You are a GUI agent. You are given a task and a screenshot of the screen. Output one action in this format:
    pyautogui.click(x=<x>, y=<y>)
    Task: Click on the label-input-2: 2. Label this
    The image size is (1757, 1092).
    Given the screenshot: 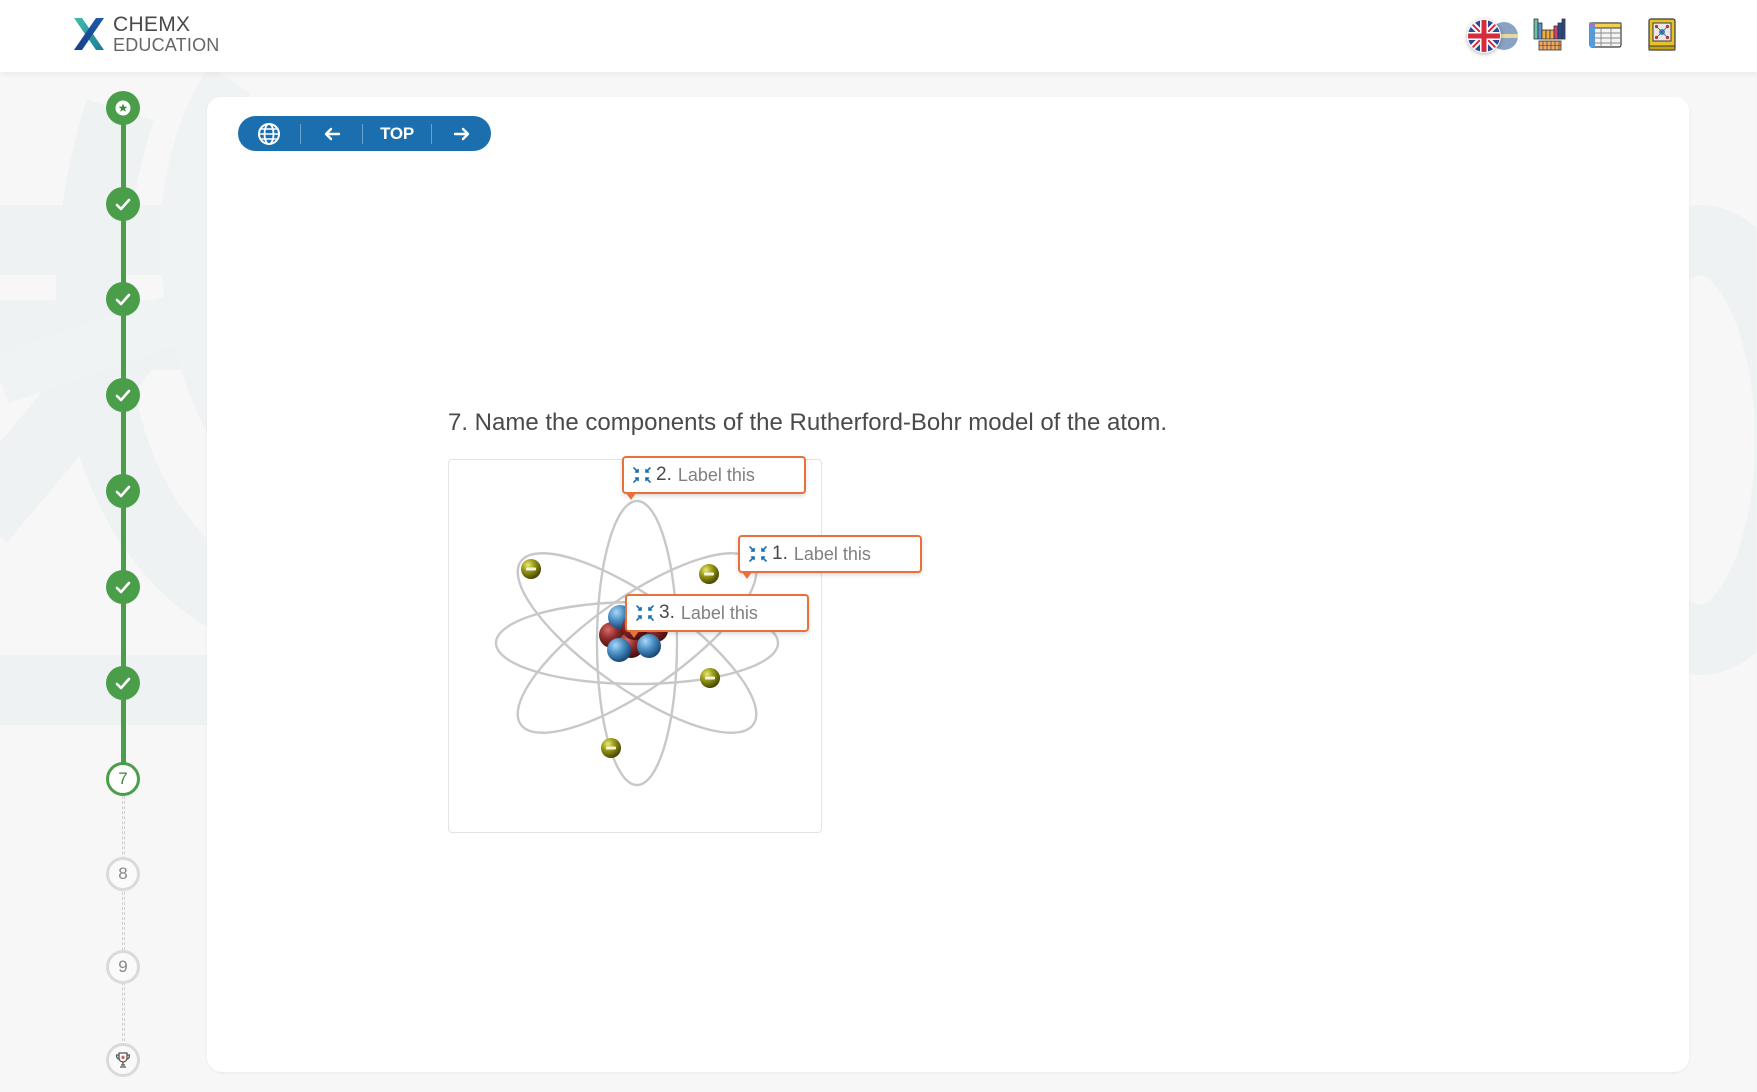 What is the action you would take?
    pyautogui.click(x=714, y=478)
    